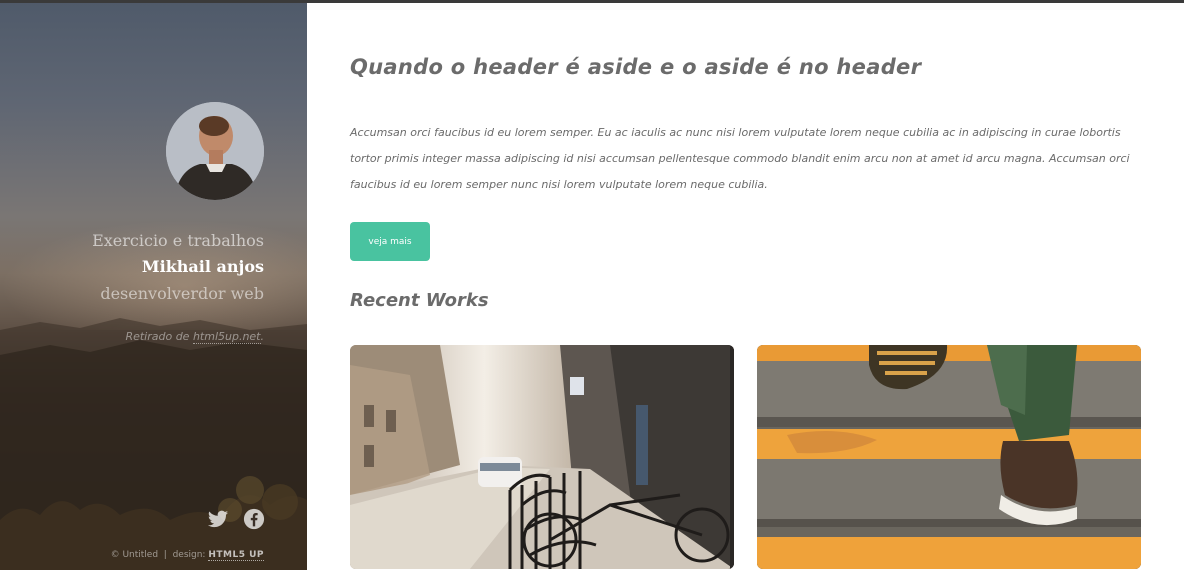 The height and width of the screenshot is (570, 1184). Describe the element at coordinates (178, 240) in the screenshot. I see `sidebar-subtitle: Exercicio e trabalhos` at that location.